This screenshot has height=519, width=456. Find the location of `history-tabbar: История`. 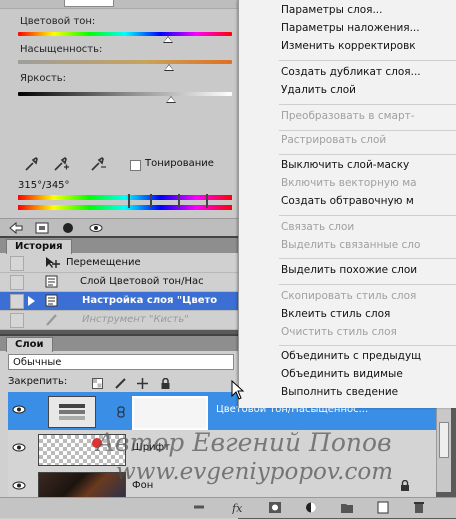

history-tabbar: История is located at coordinates (119, 246).